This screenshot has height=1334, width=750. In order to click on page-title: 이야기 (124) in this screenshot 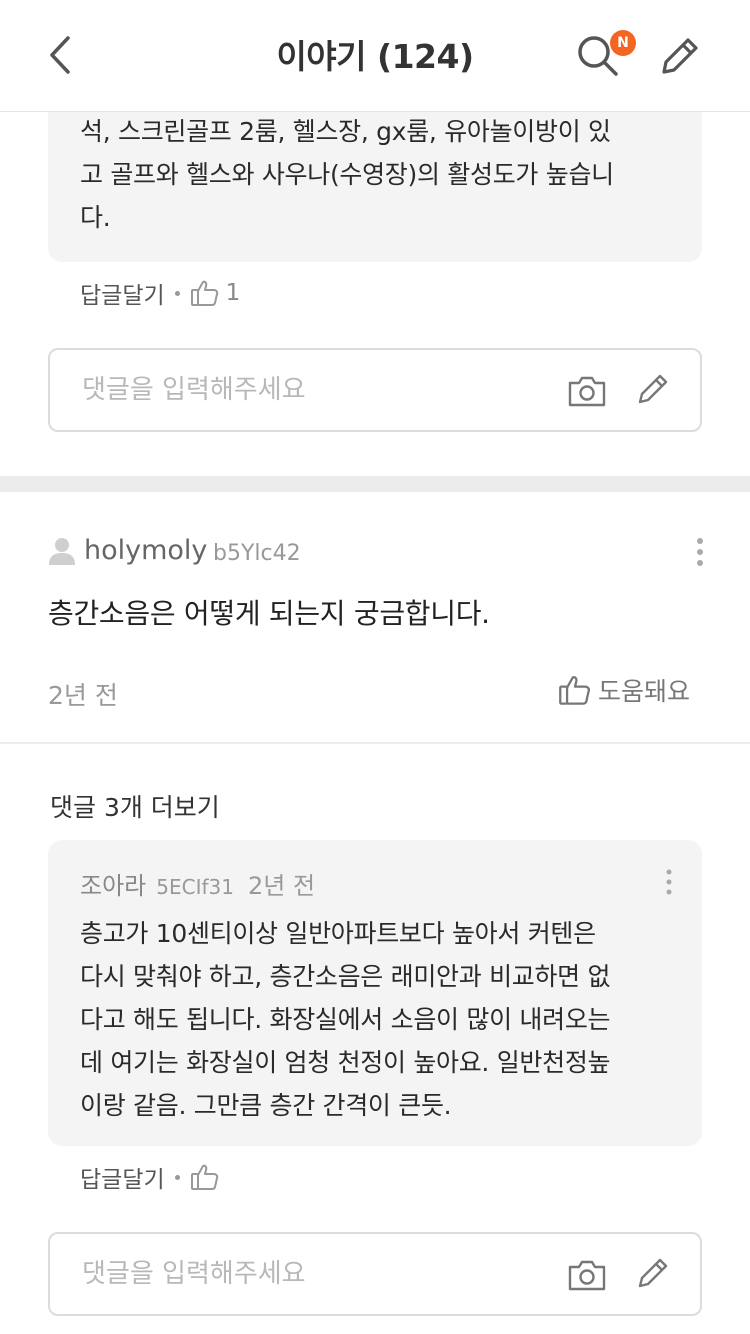, I will do `click(375, 56)`.